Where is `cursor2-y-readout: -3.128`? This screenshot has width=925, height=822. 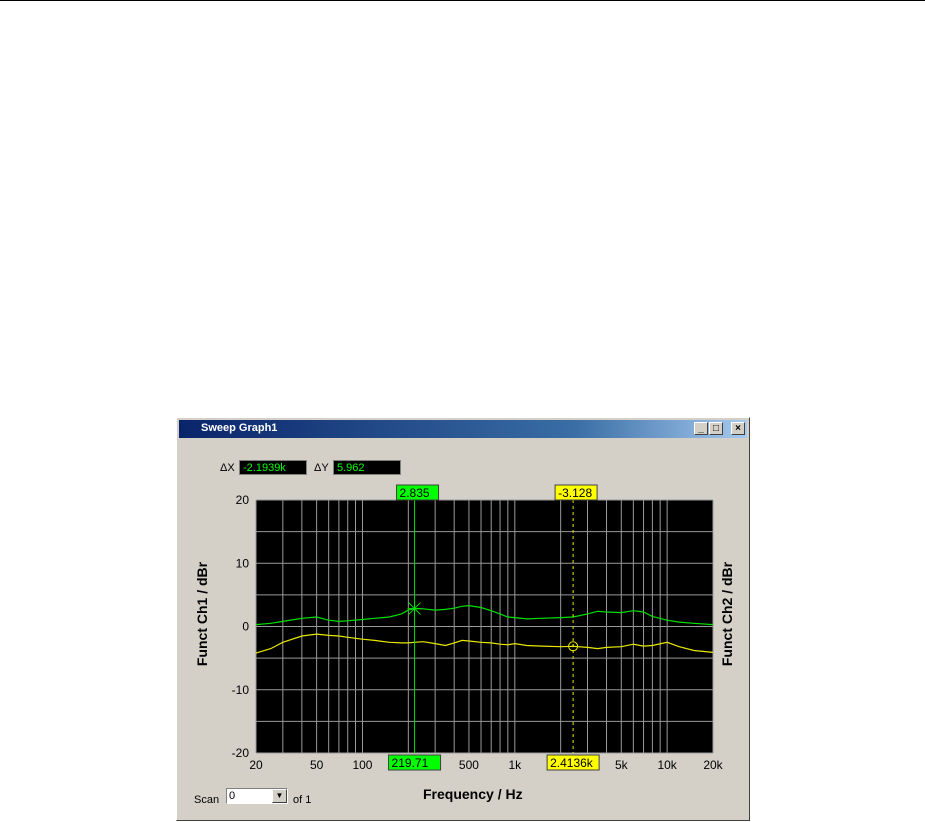
cursor2-y-readout: -3.128 is located at coordinates (575, 493).